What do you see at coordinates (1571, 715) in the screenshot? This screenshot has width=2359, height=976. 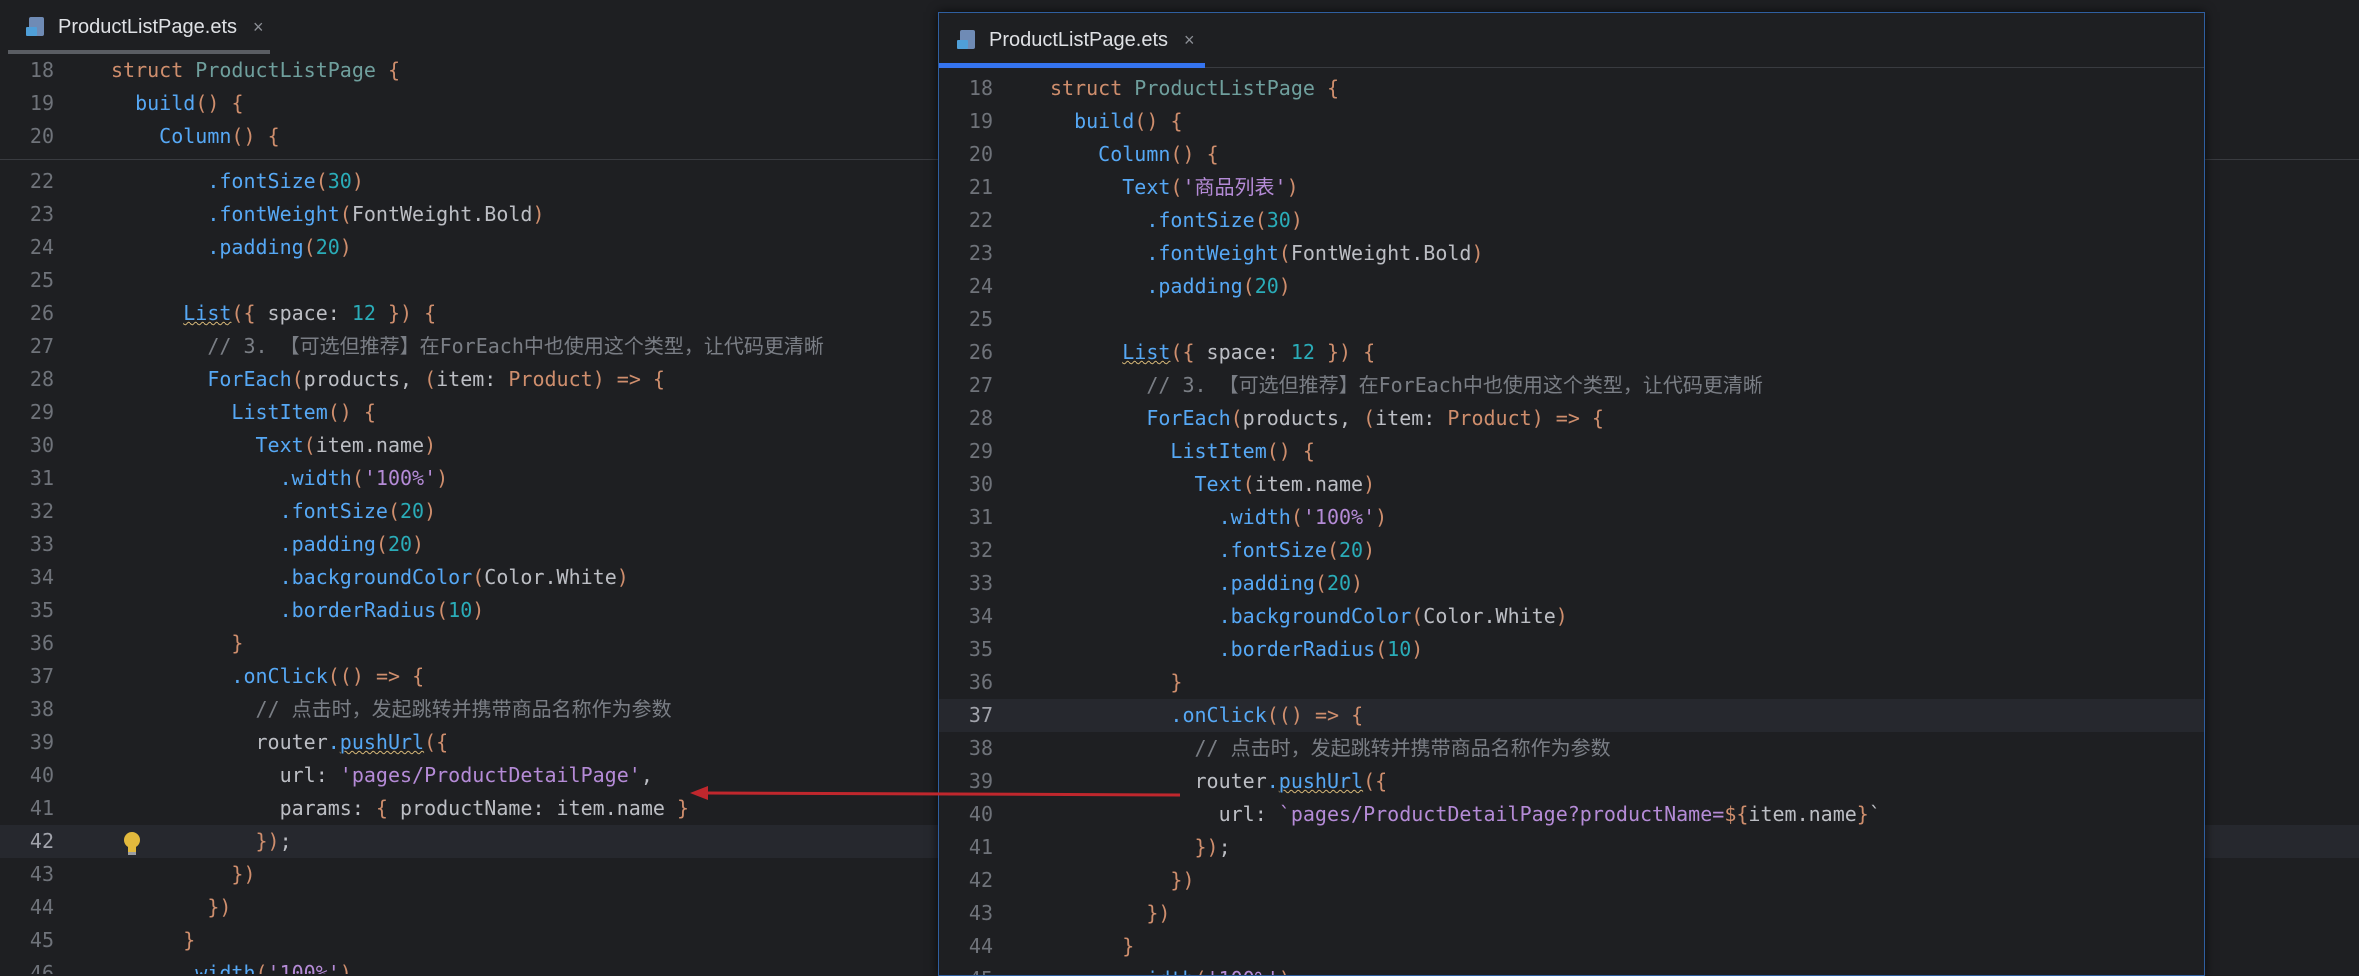 I see `code-line: 37 .onClick(() => {` at bounding box center [1571, 715].